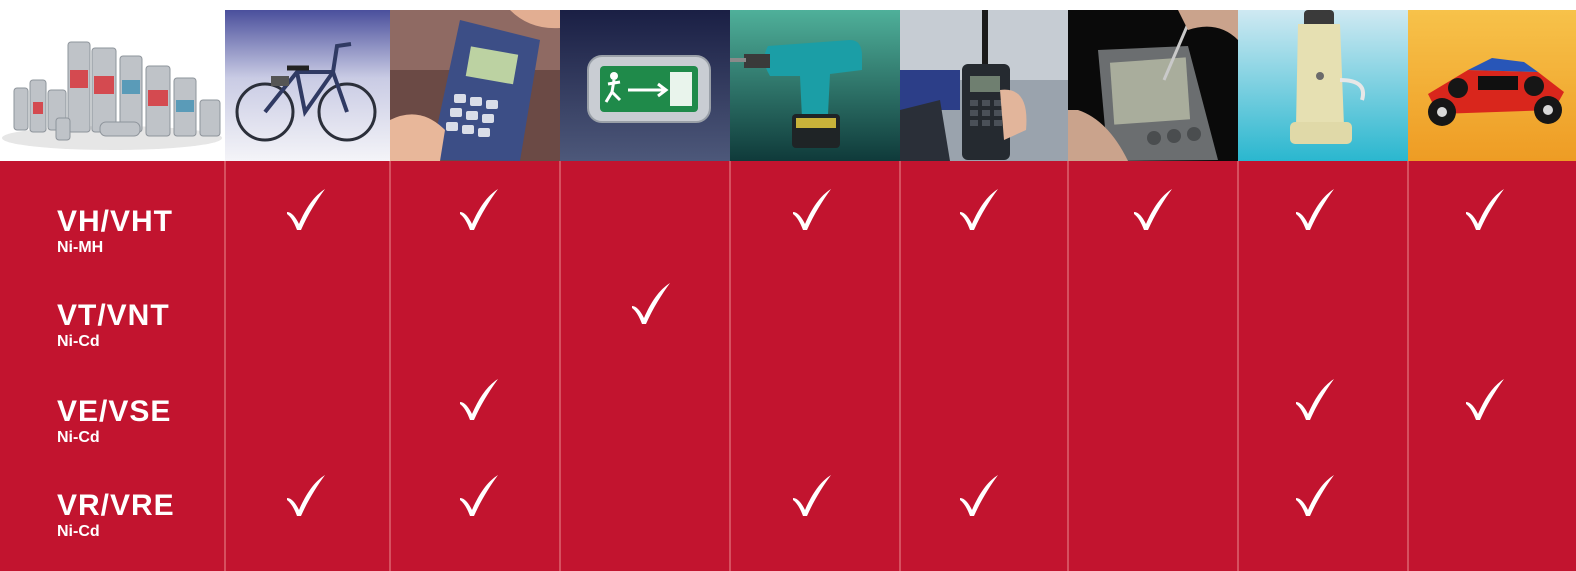 This screenshot has width=1576, height=571. What do you see at coordinates (1323, 85) in the screenshot?
I see `electric-shaver-image` at bounding box center [1323, 85].